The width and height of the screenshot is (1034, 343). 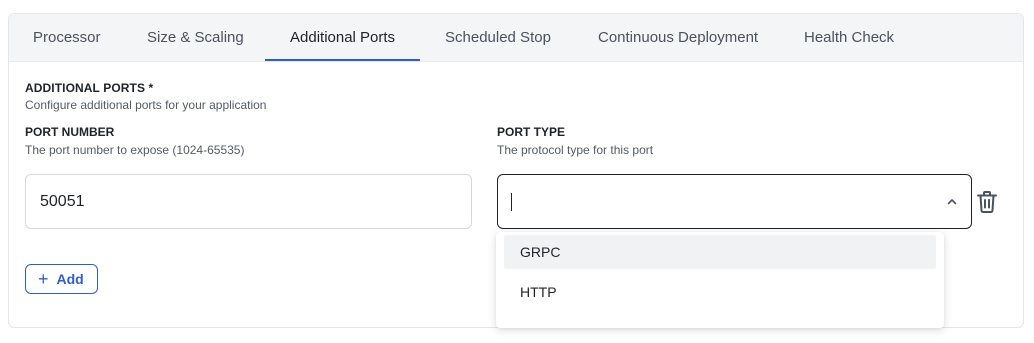 I want to click on chevron-up-icon, so click(x=952, y=202).